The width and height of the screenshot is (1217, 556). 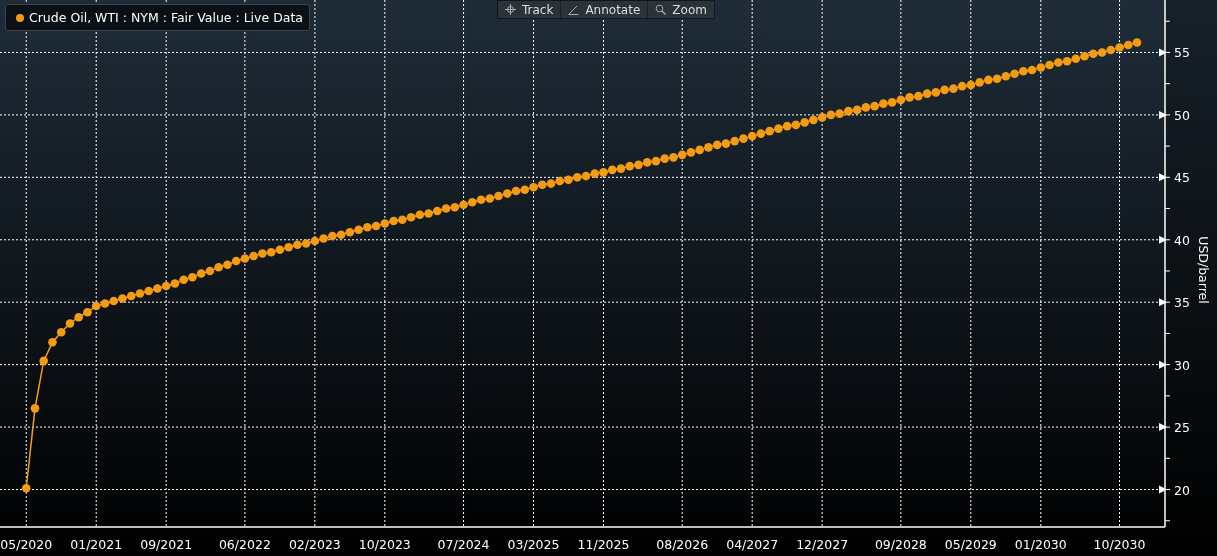 What do you see at coordinates (970, 544) in the screenshot?
I see `axis-label: 05/2029` at bounding box center [970, 544].